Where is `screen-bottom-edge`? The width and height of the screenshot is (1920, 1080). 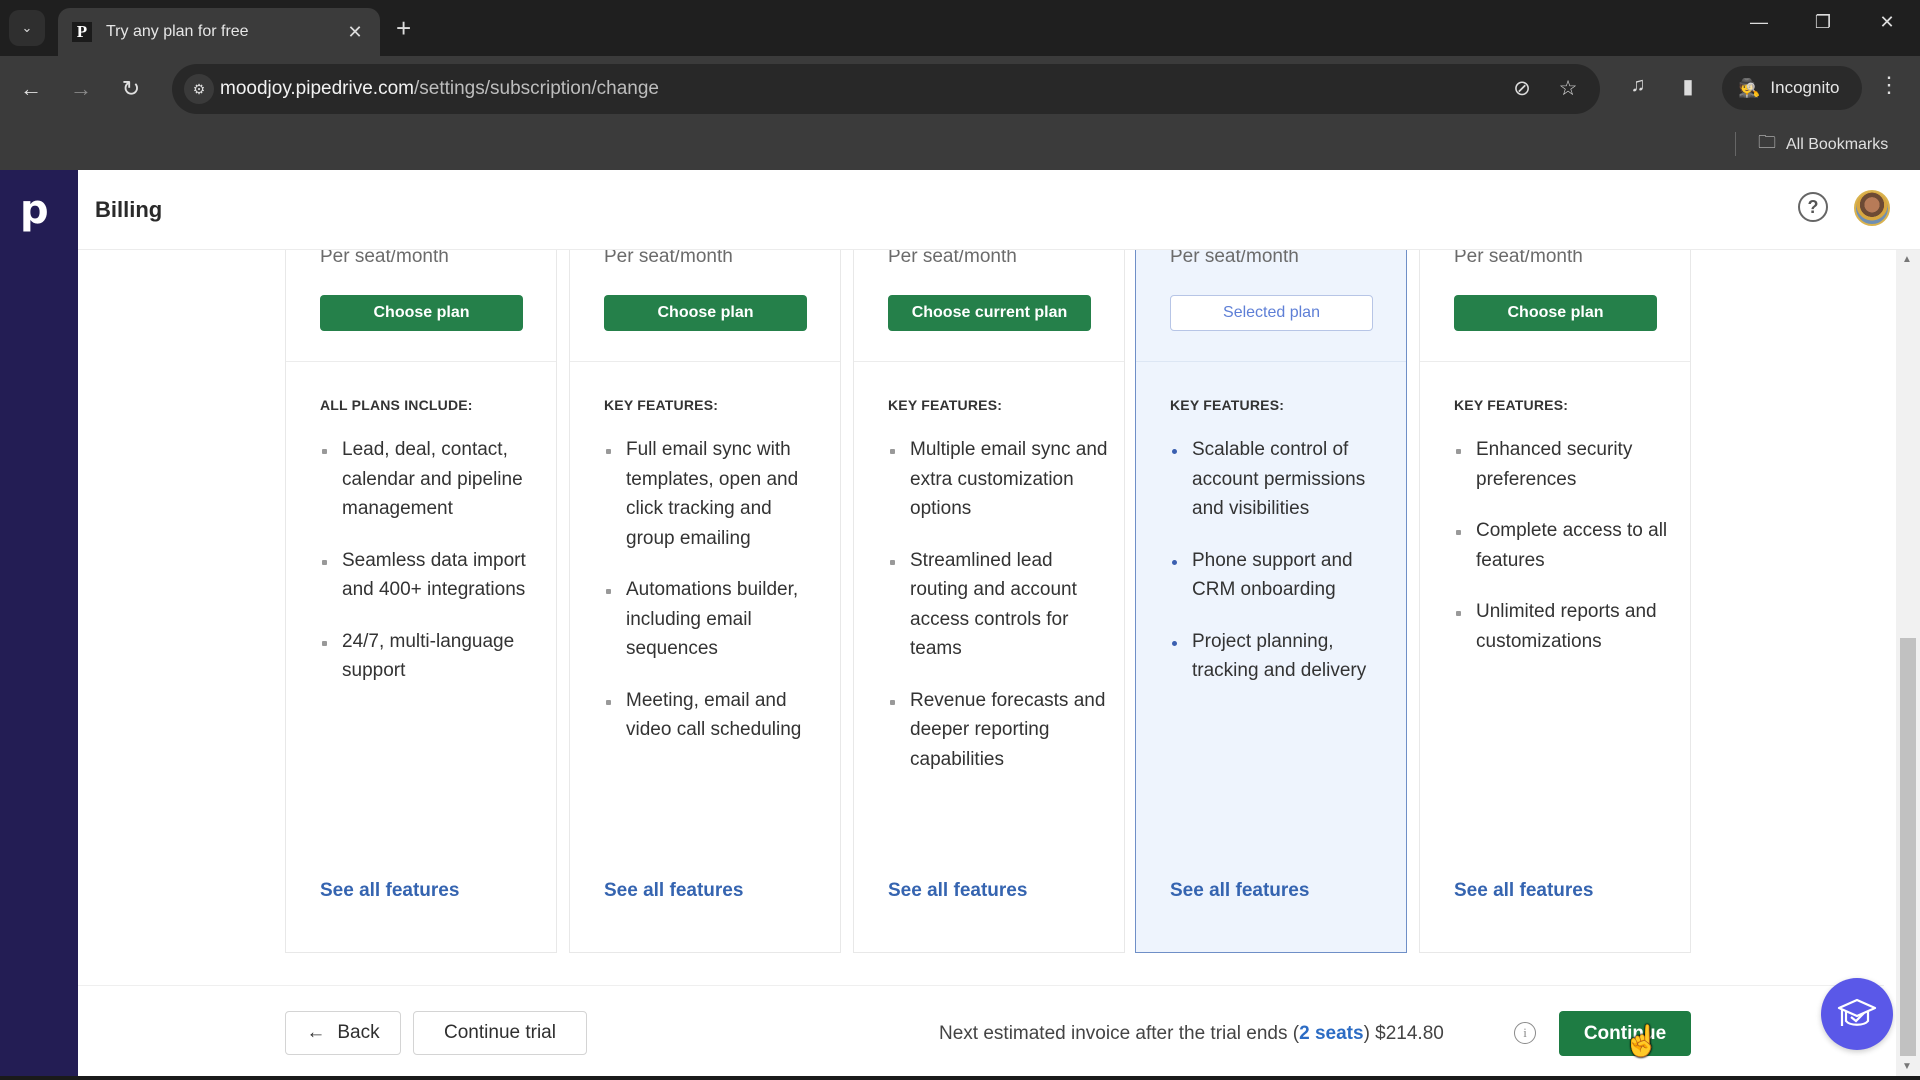 screen-bottom-edge is located at coordinates (960, 1078).